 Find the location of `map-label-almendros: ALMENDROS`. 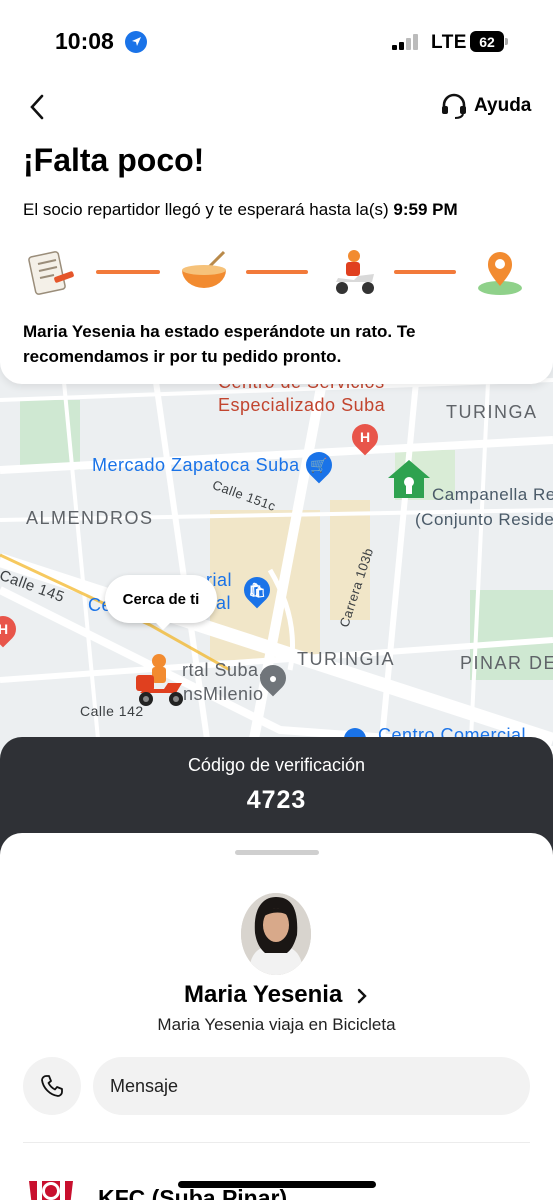

map-label-almendros: ALMENDROS is located at coordinates (90, 518).